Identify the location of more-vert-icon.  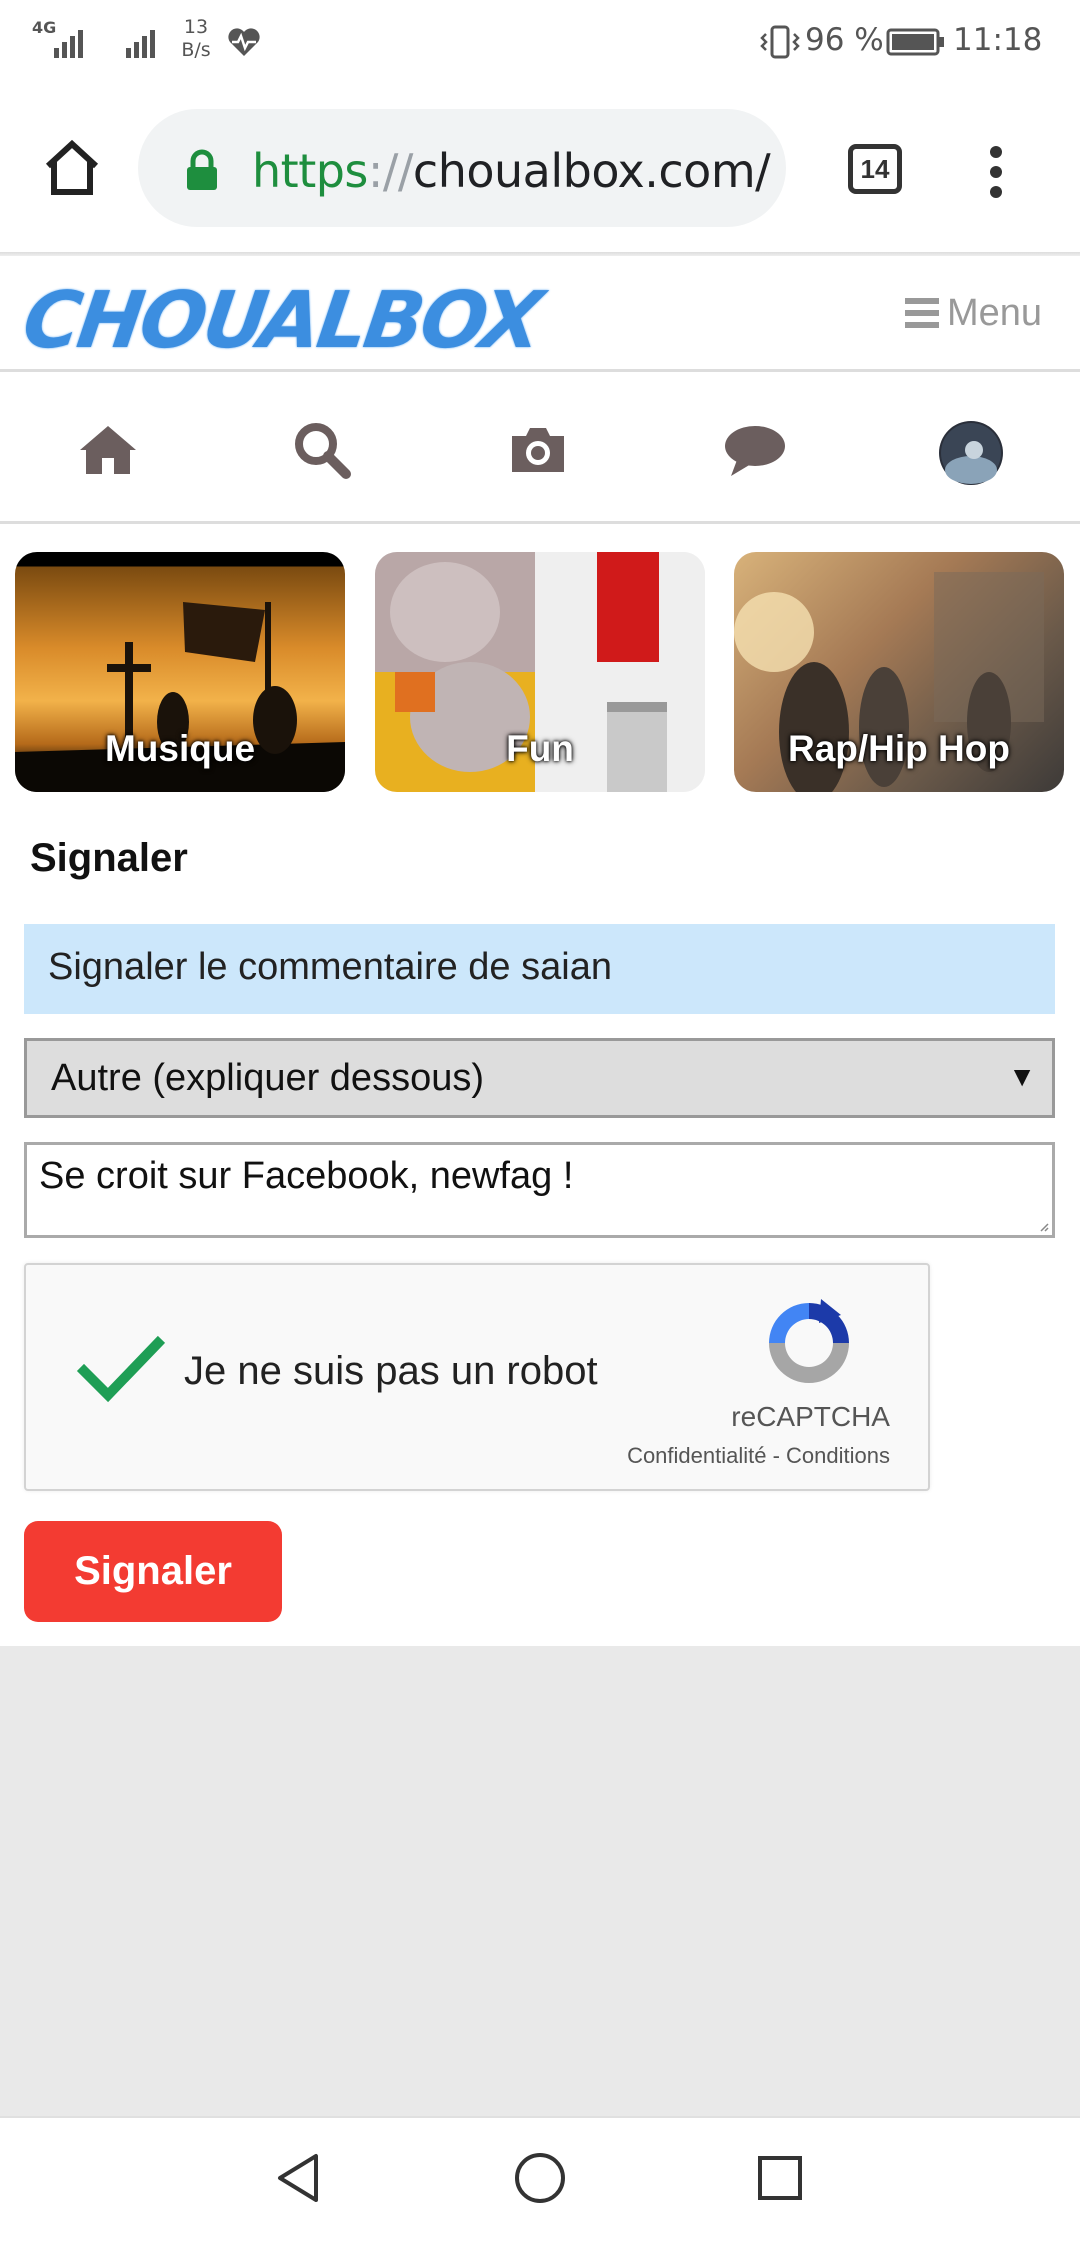
(996, 172).